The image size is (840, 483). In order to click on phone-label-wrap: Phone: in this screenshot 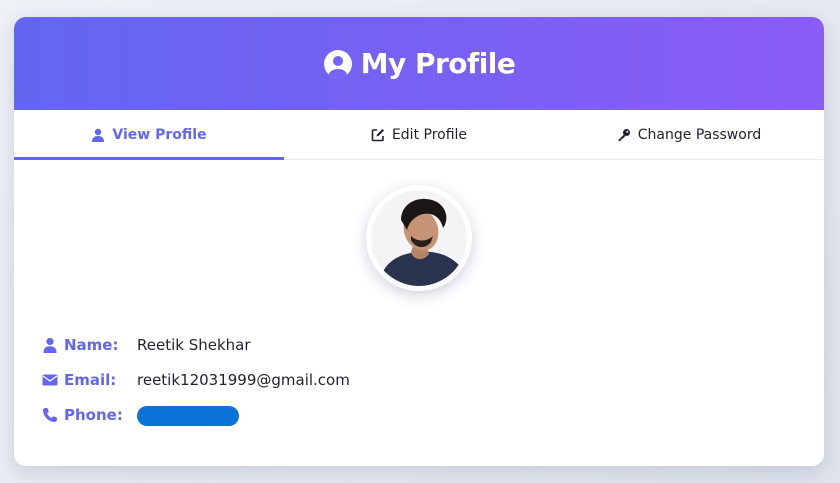, I will do `click(89, 415)`.